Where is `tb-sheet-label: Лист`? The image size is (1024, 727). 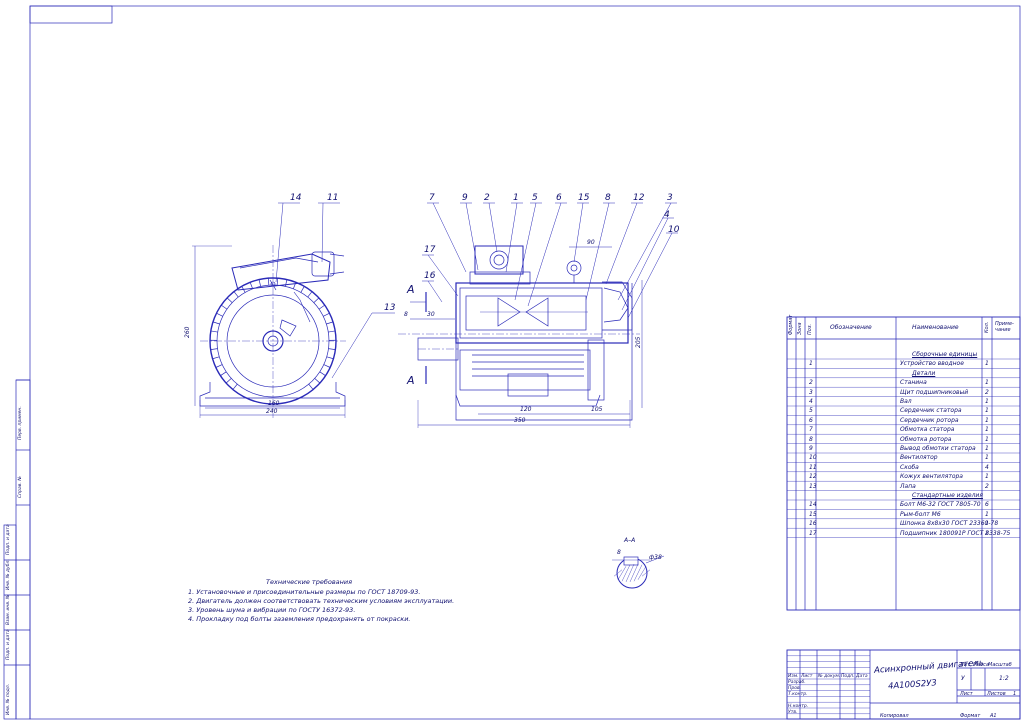
tb-sheet-label: Лист is located at coordinates (966, 694).